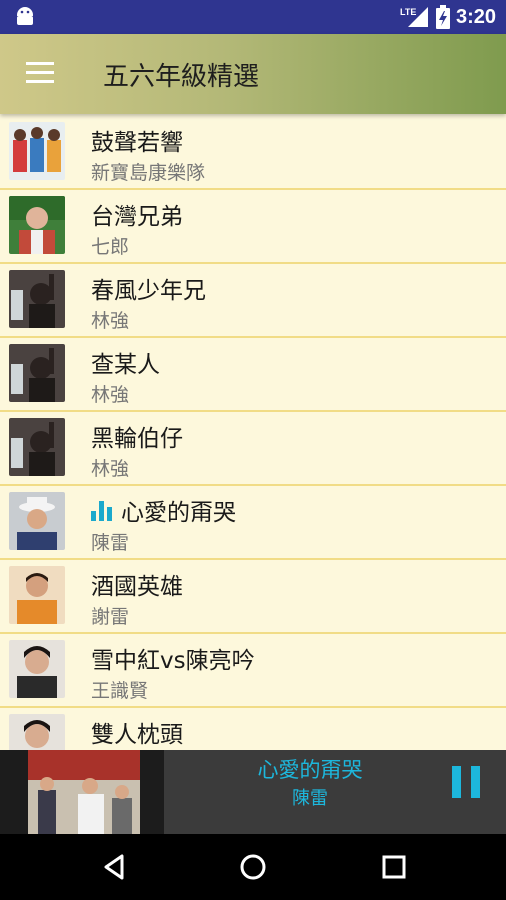  I want to click on lte-signal-icon: LTE, so click(414, 17).